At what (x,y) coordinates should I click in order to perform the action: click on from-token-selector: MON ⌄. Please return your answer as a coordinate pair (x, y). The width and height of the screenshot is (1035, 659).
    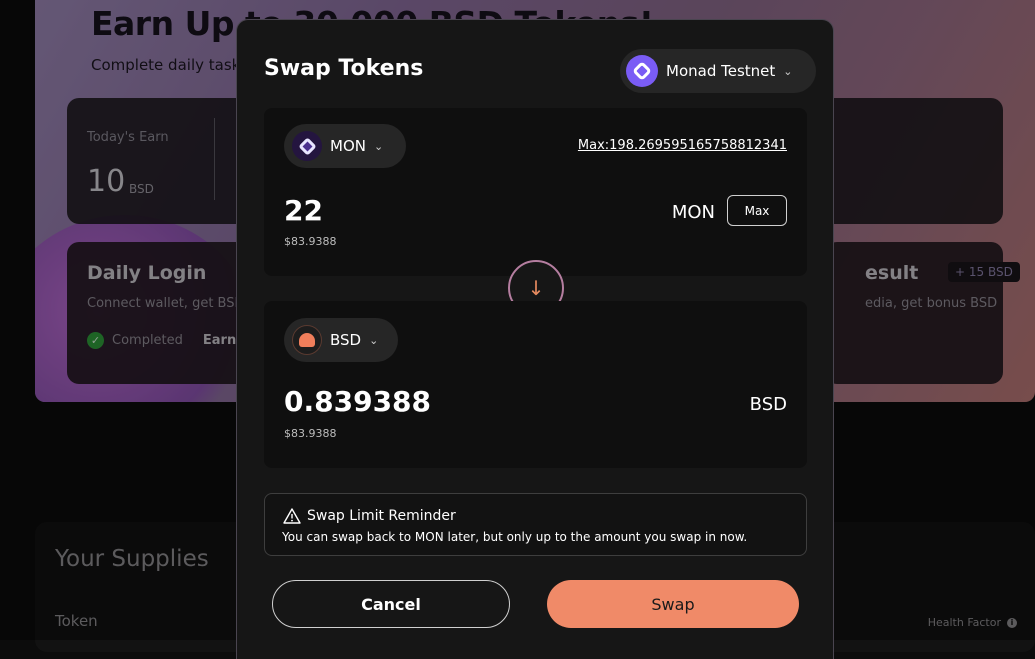
    Looking at the image, I should click on (345, 146).